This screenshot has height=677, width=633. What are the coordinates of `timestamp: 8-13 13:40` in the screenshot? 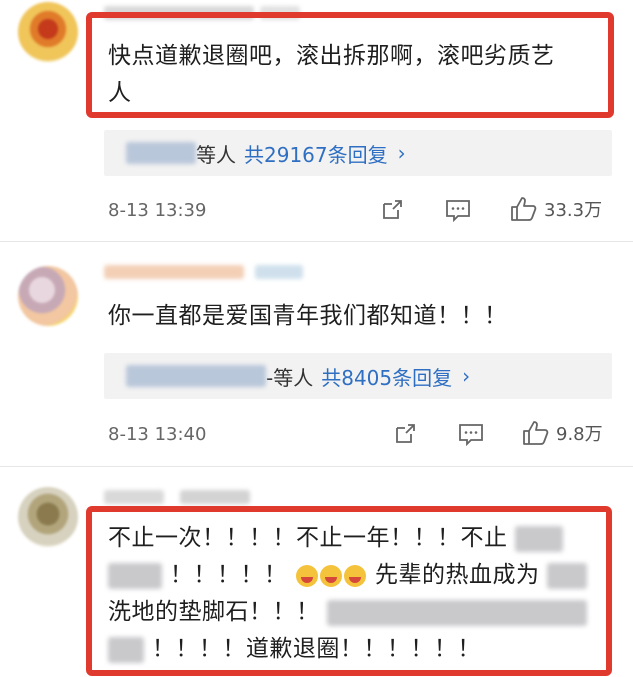 It's located at (157, 434).